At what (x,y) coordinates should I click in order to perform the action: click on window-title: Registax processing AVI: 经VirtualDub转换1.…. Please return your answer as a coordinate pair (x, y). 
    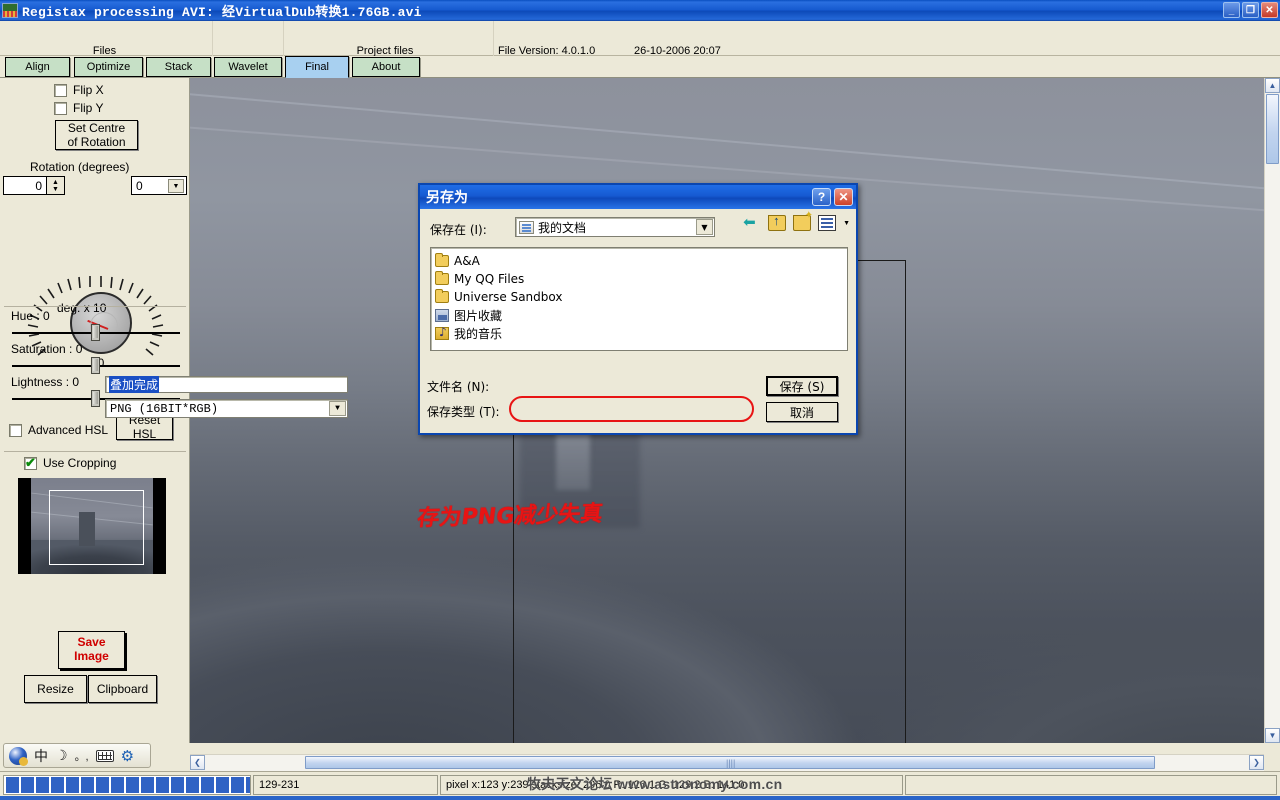
    Looking at the image, I should click on (222, 12).